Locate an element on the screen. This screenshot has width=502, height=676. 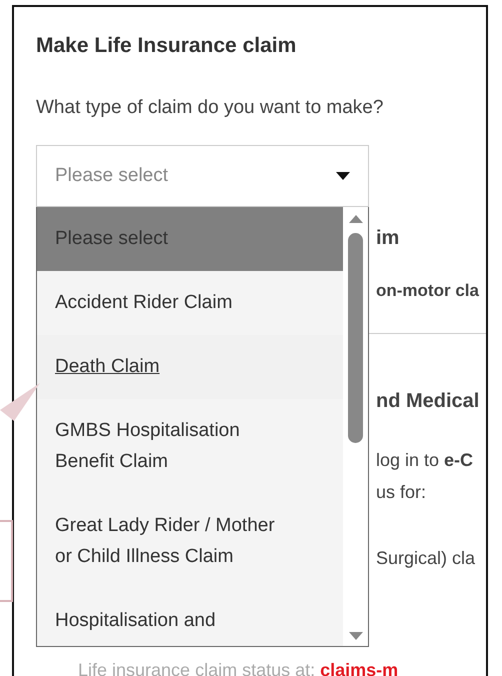
claim-type-dropdown: Please select is located at coordinates (202, 176).